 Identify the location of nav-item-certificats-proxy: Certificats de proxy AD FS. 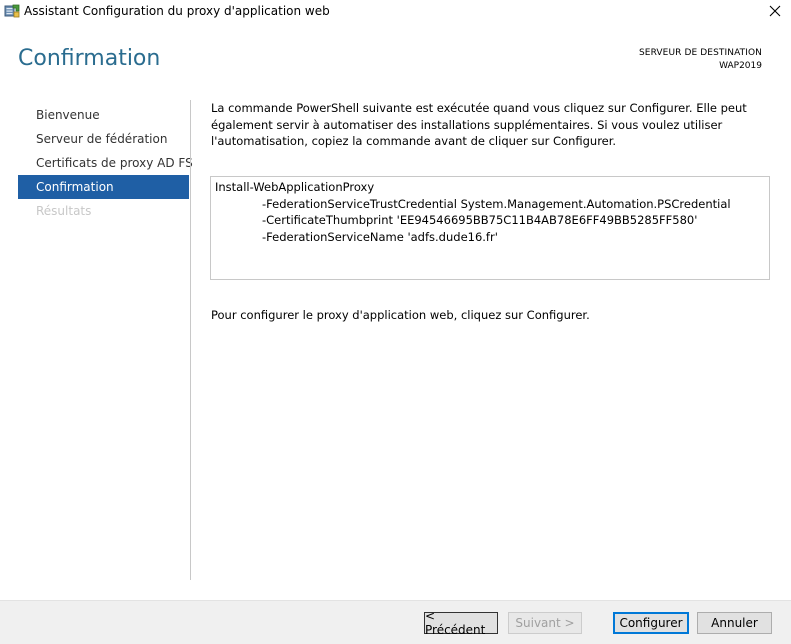
(105, 163).